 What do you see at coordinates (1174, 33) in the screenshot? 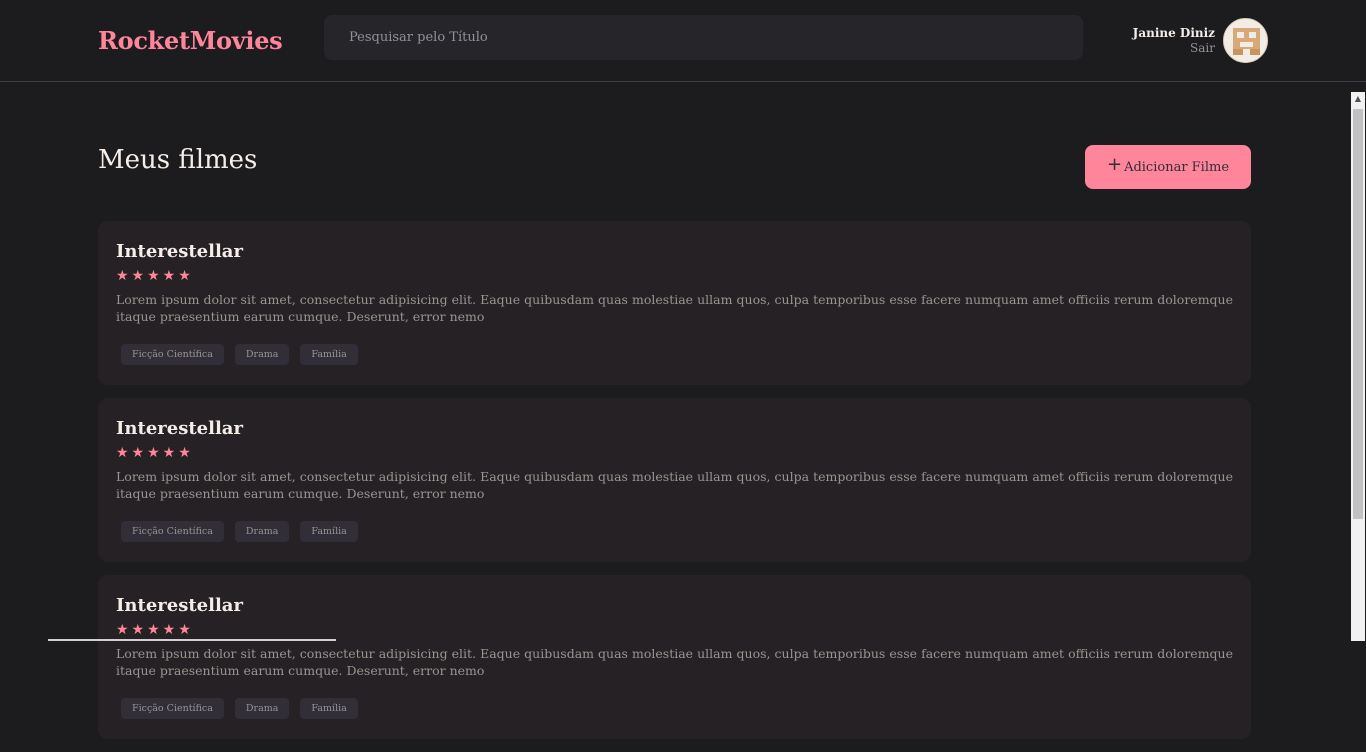
I see `user-name: Janine Diniz` at bounding box center [1174, 33].